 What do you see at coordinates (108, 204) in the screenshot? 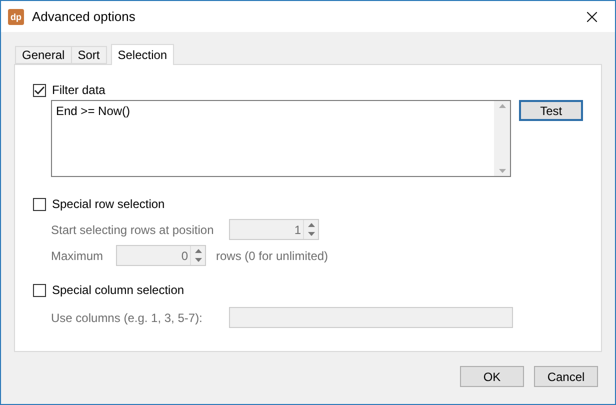
I see `checkbox-label: Special row selection` at bounding box center [108, 204].